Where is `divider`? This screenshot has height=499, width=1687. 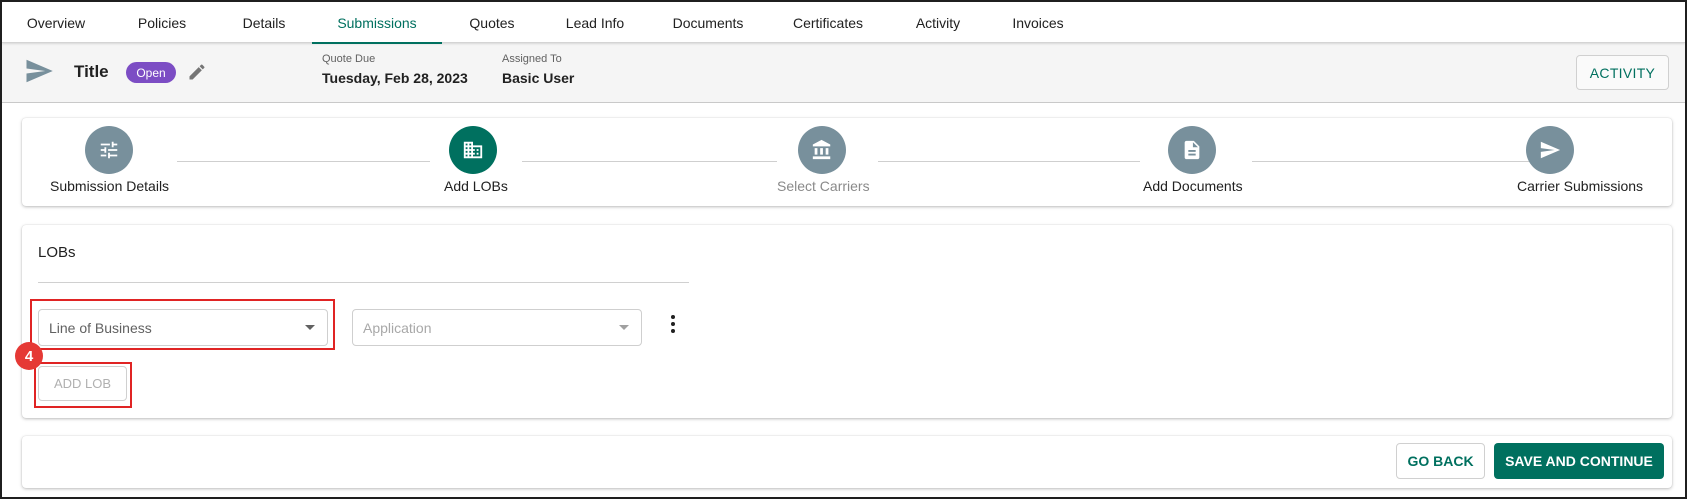
divider is located at coordinates (363, 282).